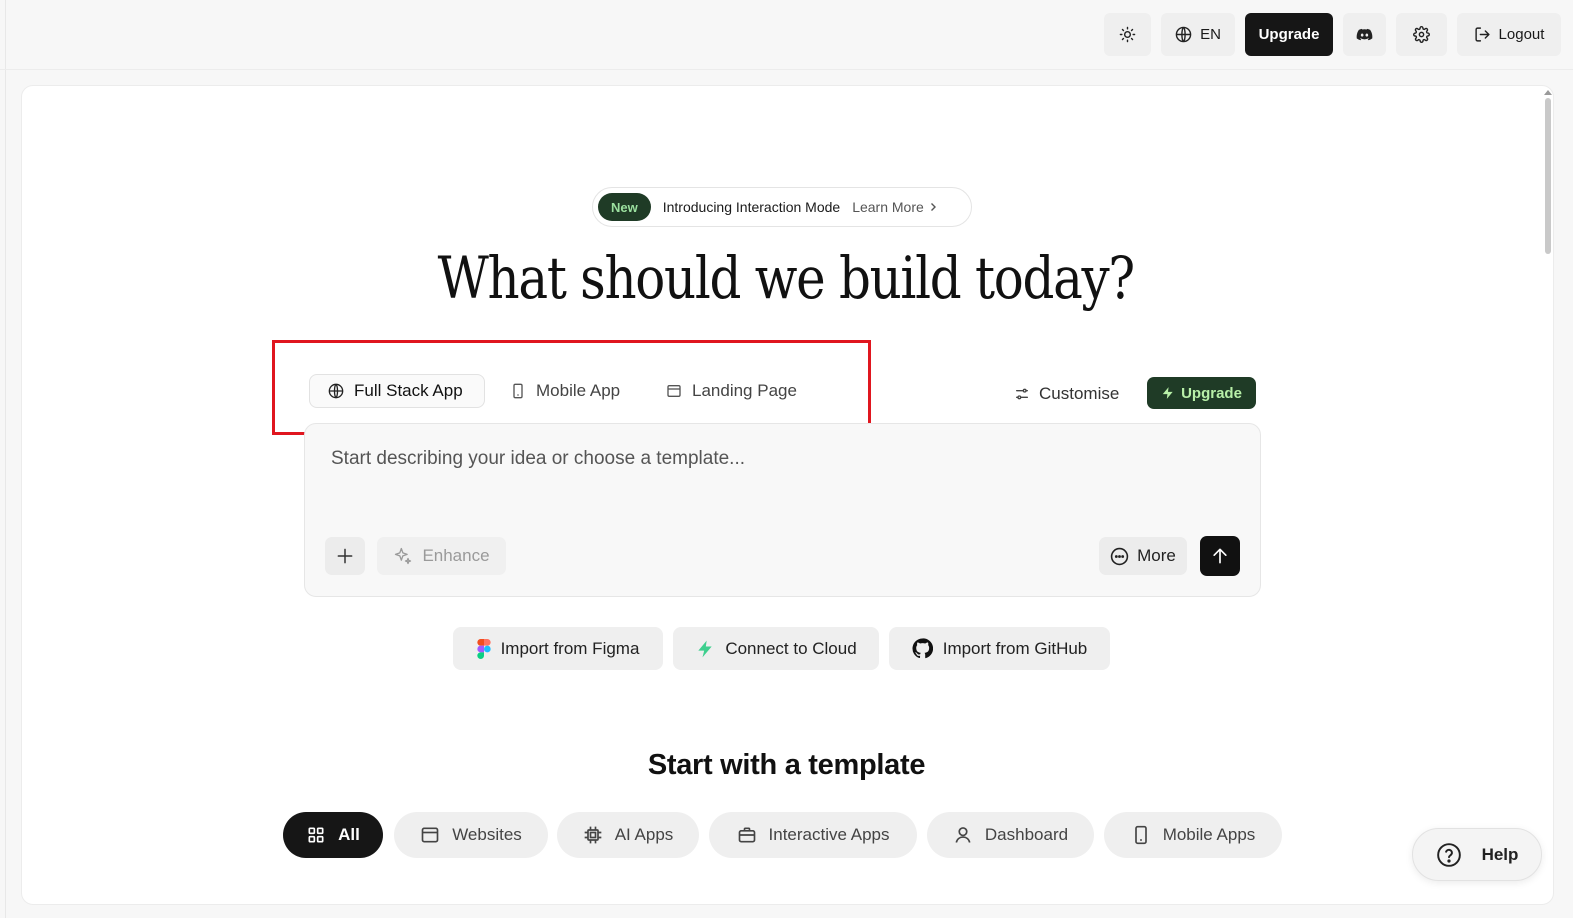 The height and width of the screenshot is (918, 1573). I want to click on top-bar: EN Upgrade Logout, so click(786, 35).